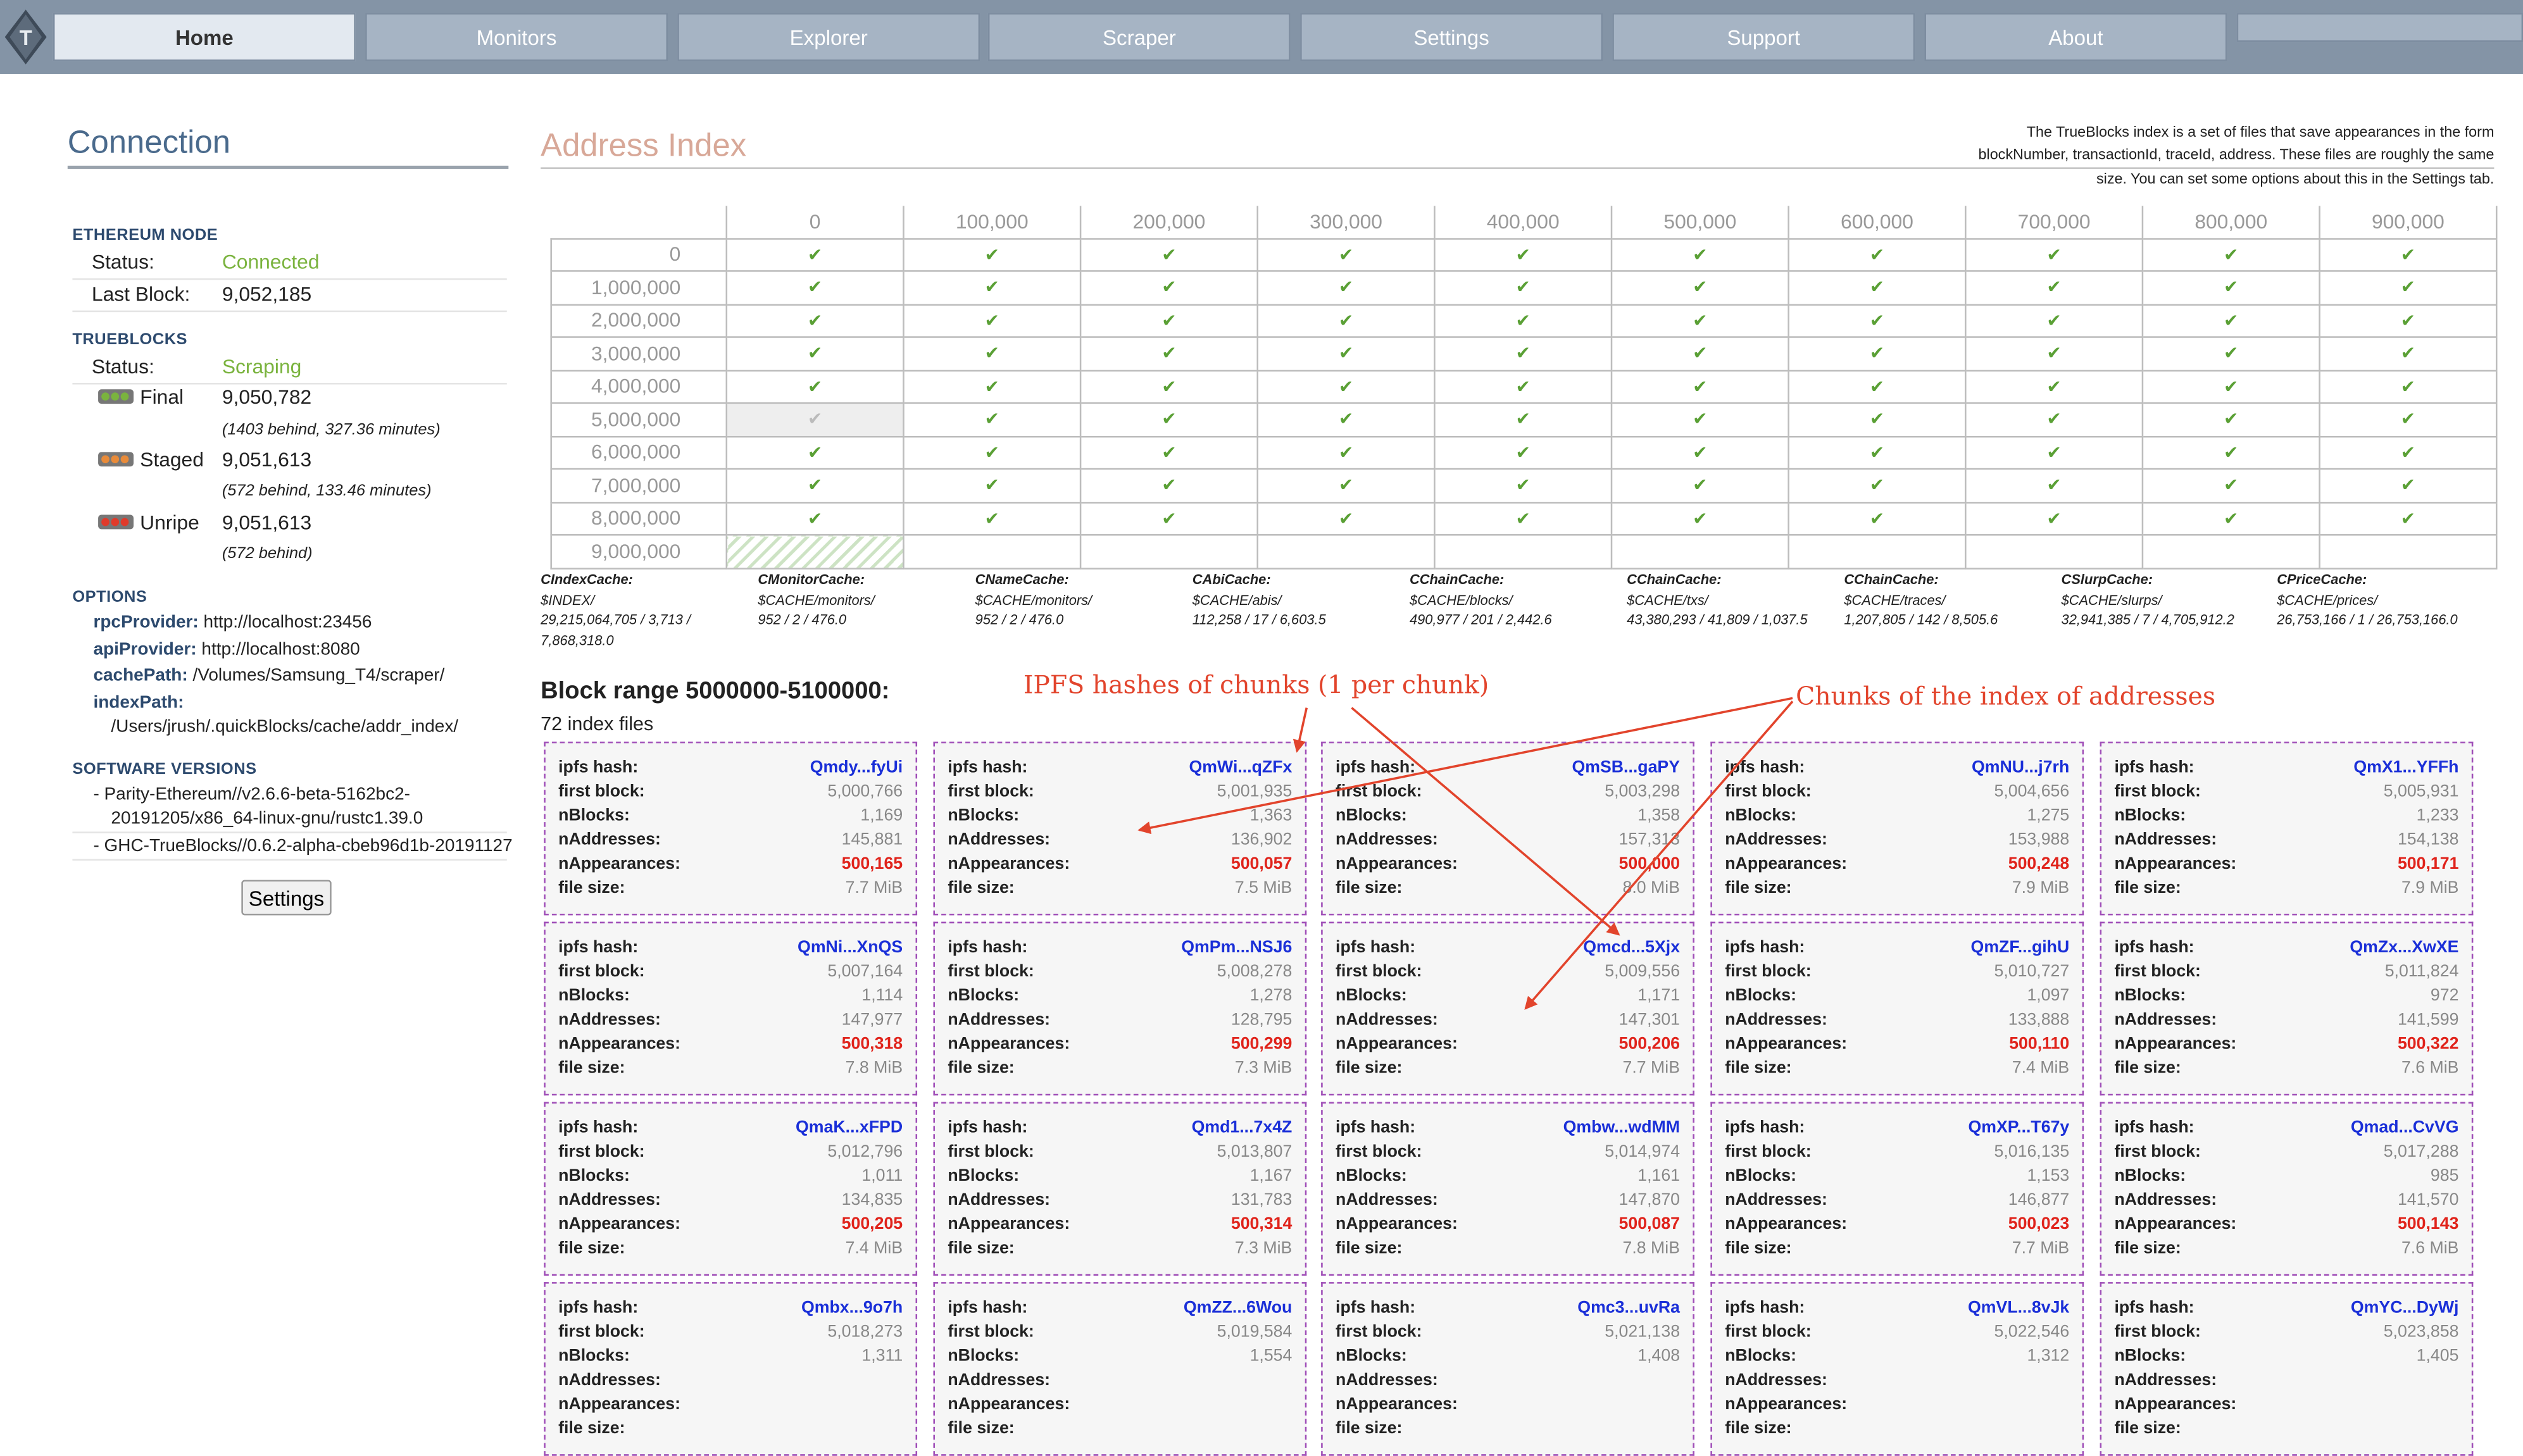 The width and height of the screenshot is (2523, 1456). Describe the element at coordinates (1465, 853) in the screenshot. I see `annotation-arrows` at that location.